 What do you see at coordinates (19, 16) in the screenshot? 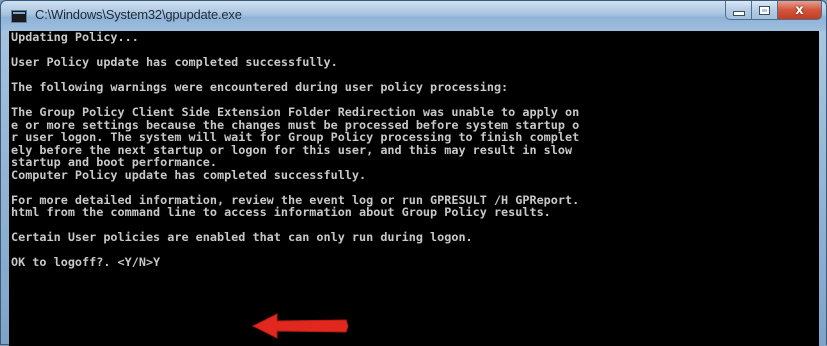
I see `console-app-icon` at bounding box center [19, 16].